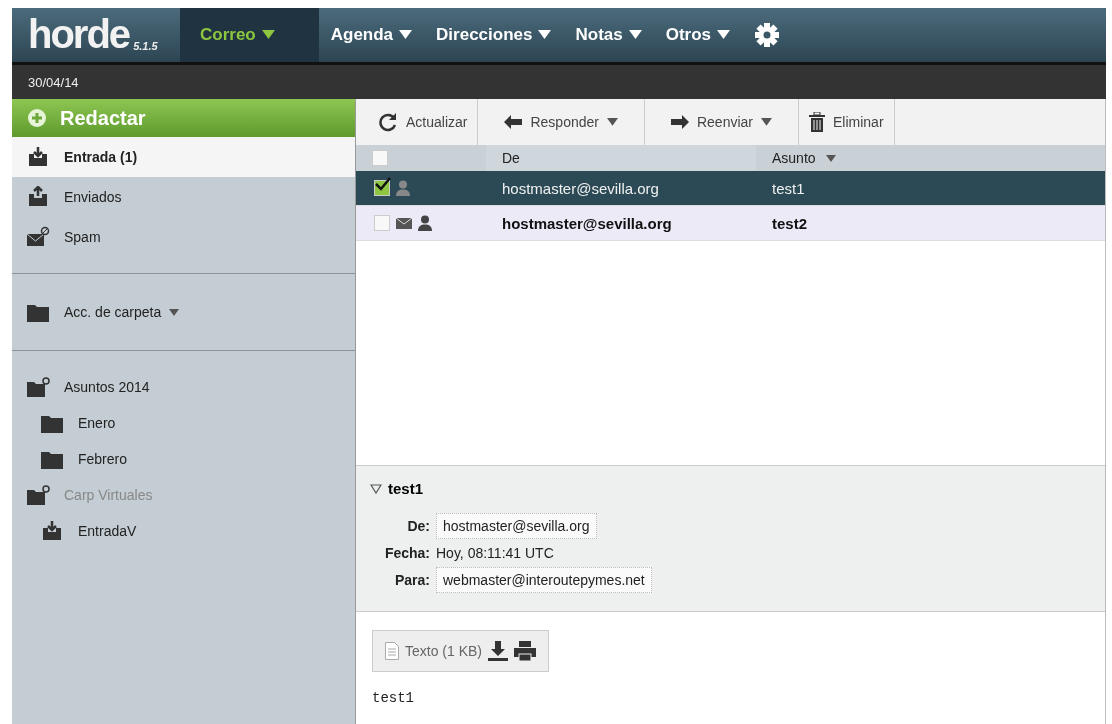 The height and width of the screenshot is (724, 1112). Describe the element at coordinates (790, 223) in the screenshot. I see `subject-text: test2` at that location.